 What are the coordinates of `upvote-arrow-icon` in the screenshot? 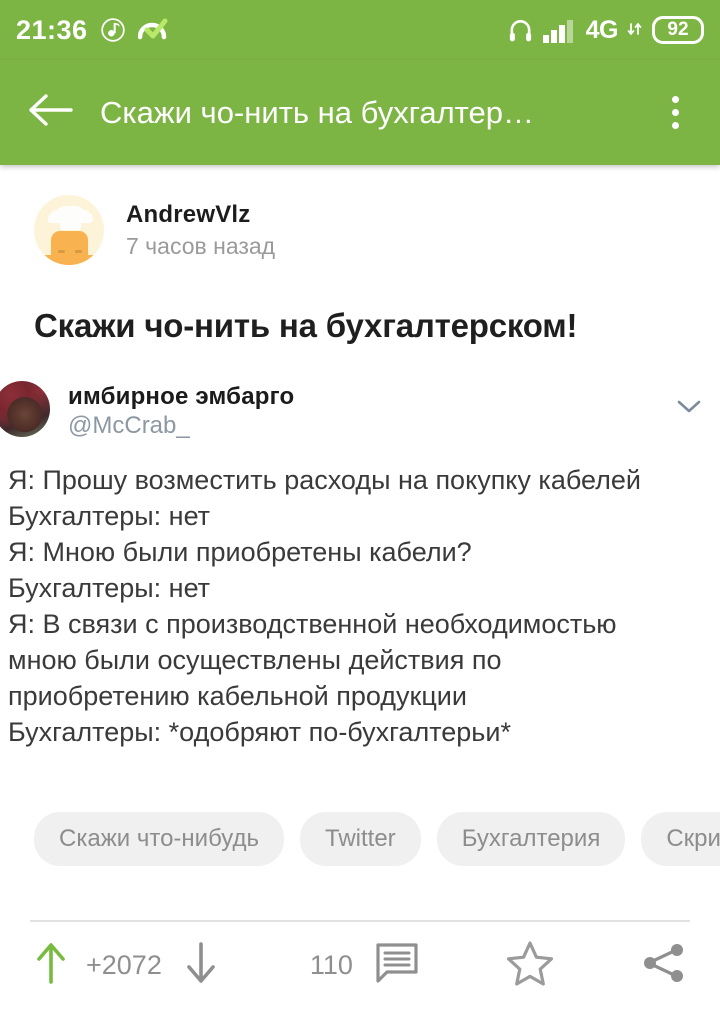 It's located at (51, 965).